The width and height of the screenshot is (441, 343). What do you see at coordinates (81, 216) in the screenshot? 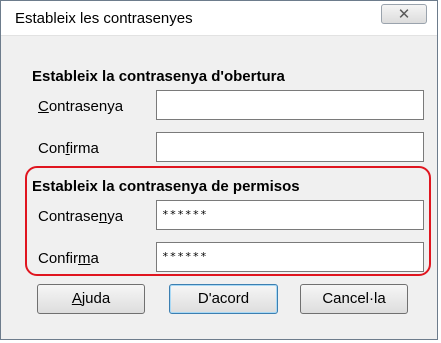
I see `permission-password-label: Contrasenya` at bounding box center [81, 216].